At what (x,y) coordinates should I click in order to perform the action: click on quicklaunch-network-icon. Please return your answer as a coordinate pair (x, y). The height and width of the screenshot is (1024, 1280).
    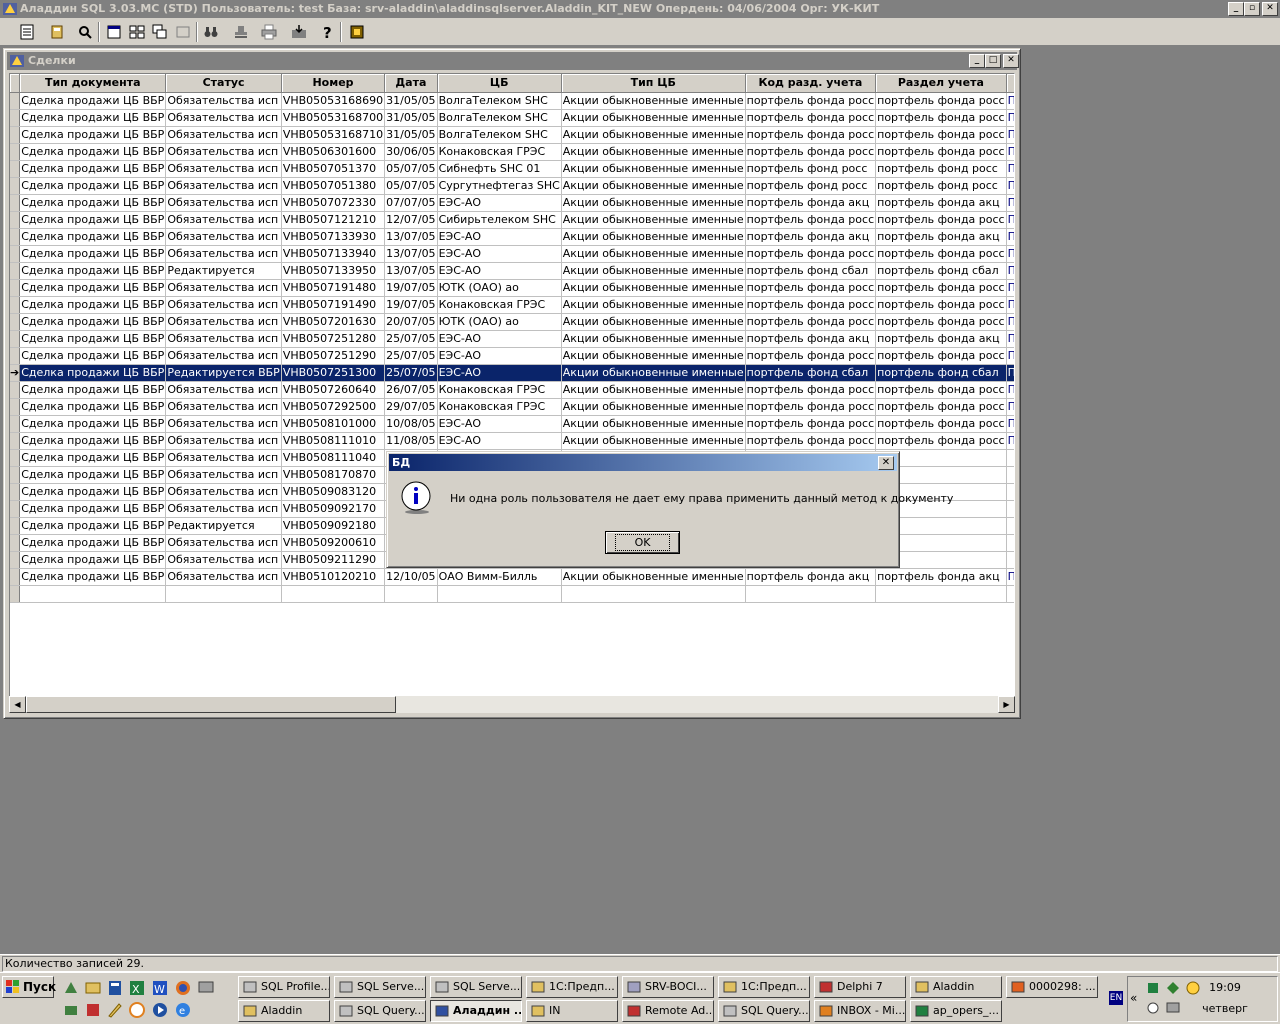
    Looking at the image, I should click on (206, 988).